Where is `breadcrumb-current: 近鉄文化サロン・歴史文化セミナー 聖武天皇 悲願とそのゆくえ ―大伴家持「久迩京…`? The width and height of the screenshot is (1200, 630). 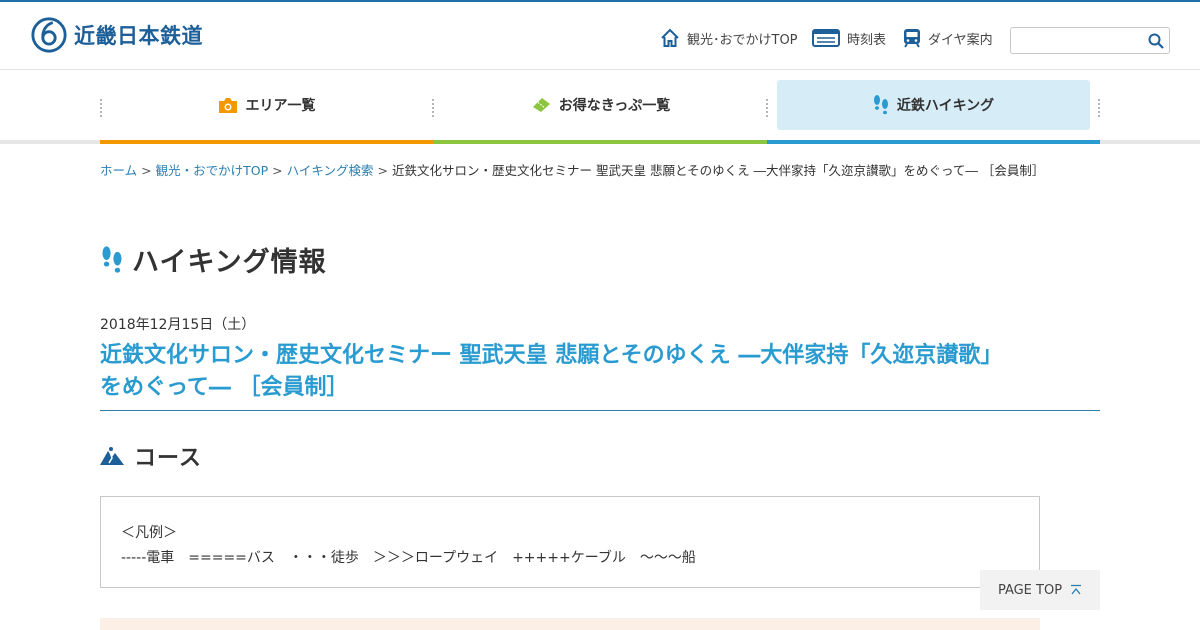 breadcrumb-current: 近鉄文化サロン・歴史文化セミナー 聖武天皇 悲願とそのゆくえ ―大伴家持「久迩京… is located at coordinates (718, 170).